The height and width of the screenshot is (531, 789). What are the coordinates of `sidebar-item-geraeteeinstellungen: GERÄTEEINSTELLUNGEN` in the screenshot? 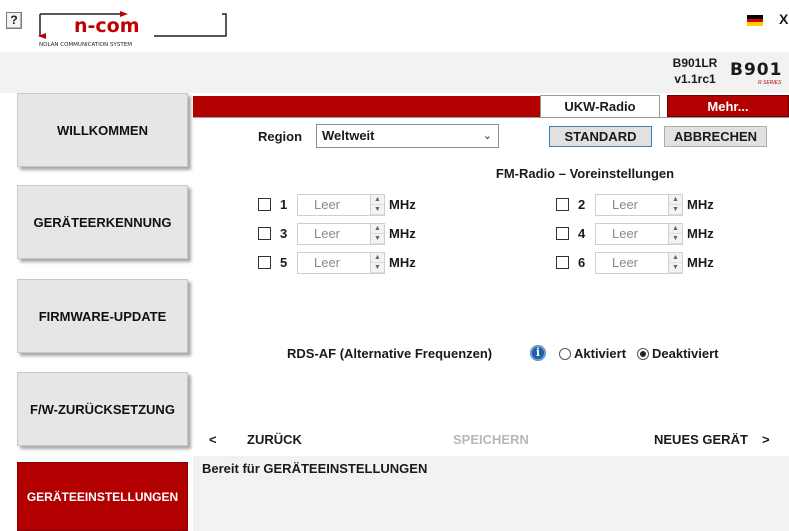 It's located at (102, 496).